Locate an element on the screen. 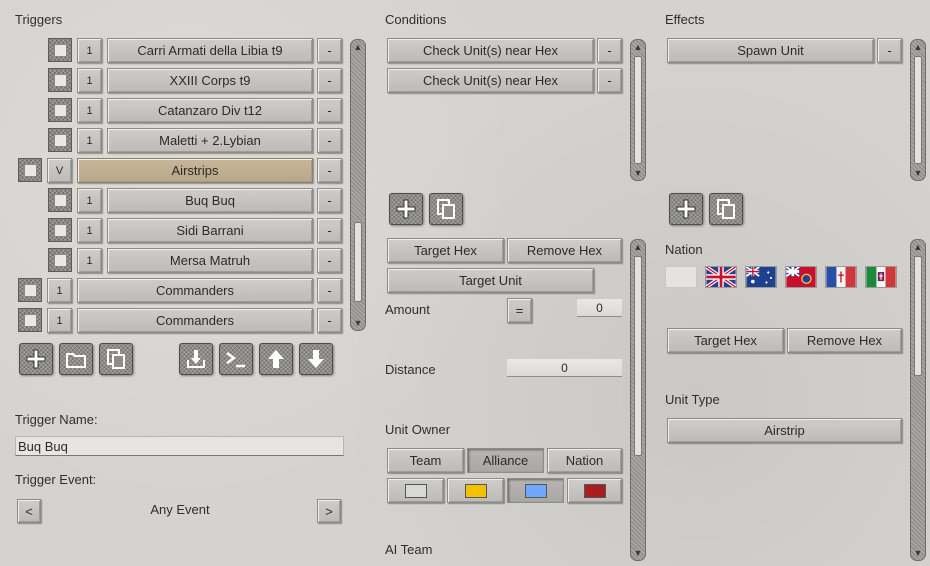  unit-type-select: Airstrip is located at coordinates (784, 430).